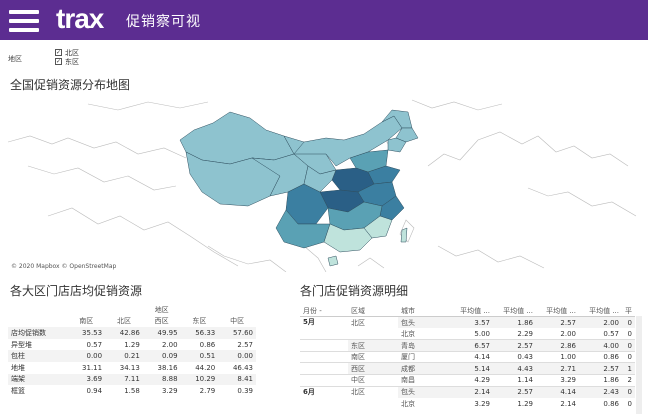 Image resolution: width=648 pixels, height=414 pixels. What do you see at coordinates (354, 291) in the screenshot?
I see `store-table-title: 各门店促销资源明细` at bounding box center [354, 291].